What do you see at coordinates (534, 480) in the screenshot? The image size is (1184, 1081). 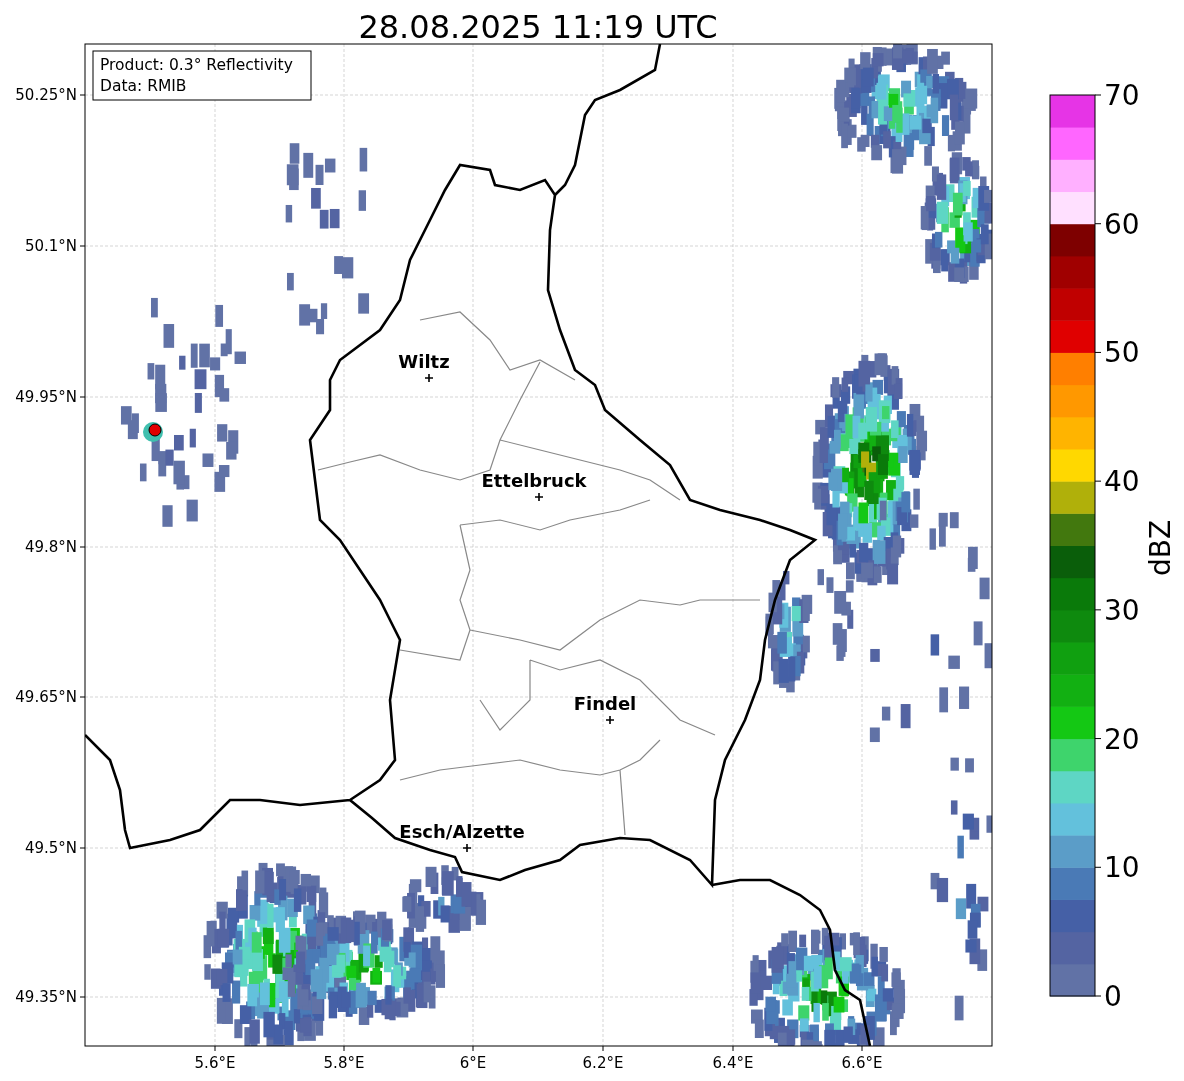 I see `city-label: Ettelbruck` at bounding box center [534, 480].